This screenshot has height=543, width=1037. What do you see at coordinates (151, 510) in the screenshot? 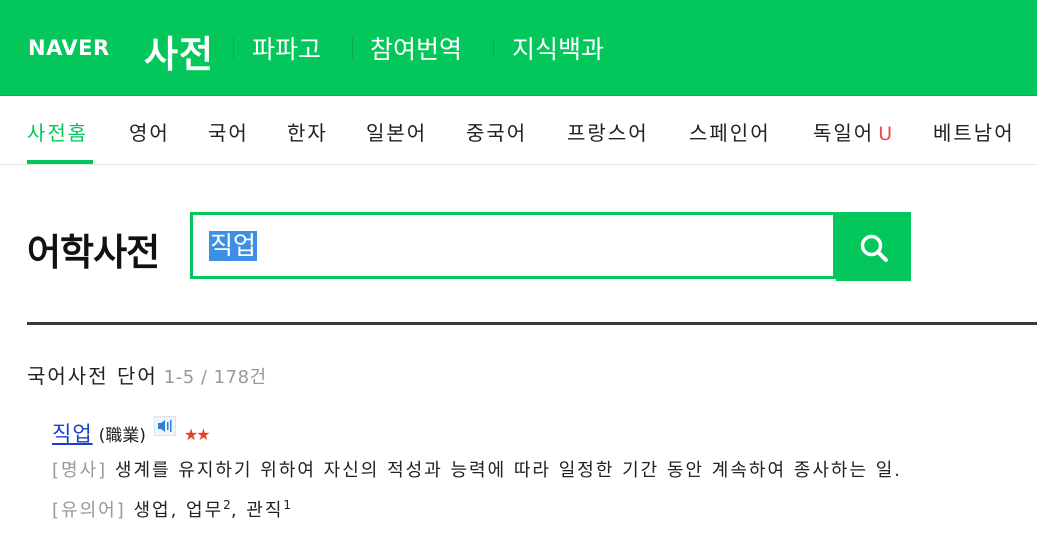
I see `synonym-link: 생업` at bounding box center [151, 510].